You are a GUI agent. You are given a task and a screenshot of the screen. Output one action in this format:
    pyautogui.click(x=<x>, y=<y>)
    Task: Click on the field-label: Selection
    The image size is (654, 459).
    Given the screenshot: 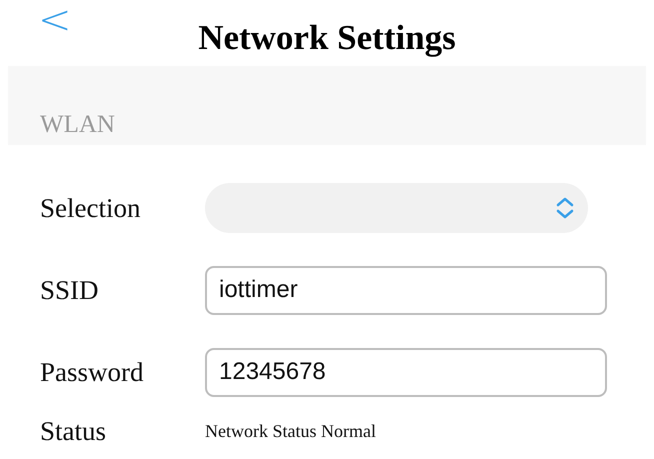 What is the action you would take?
    pyautogui.click(x=91, y=208)
    